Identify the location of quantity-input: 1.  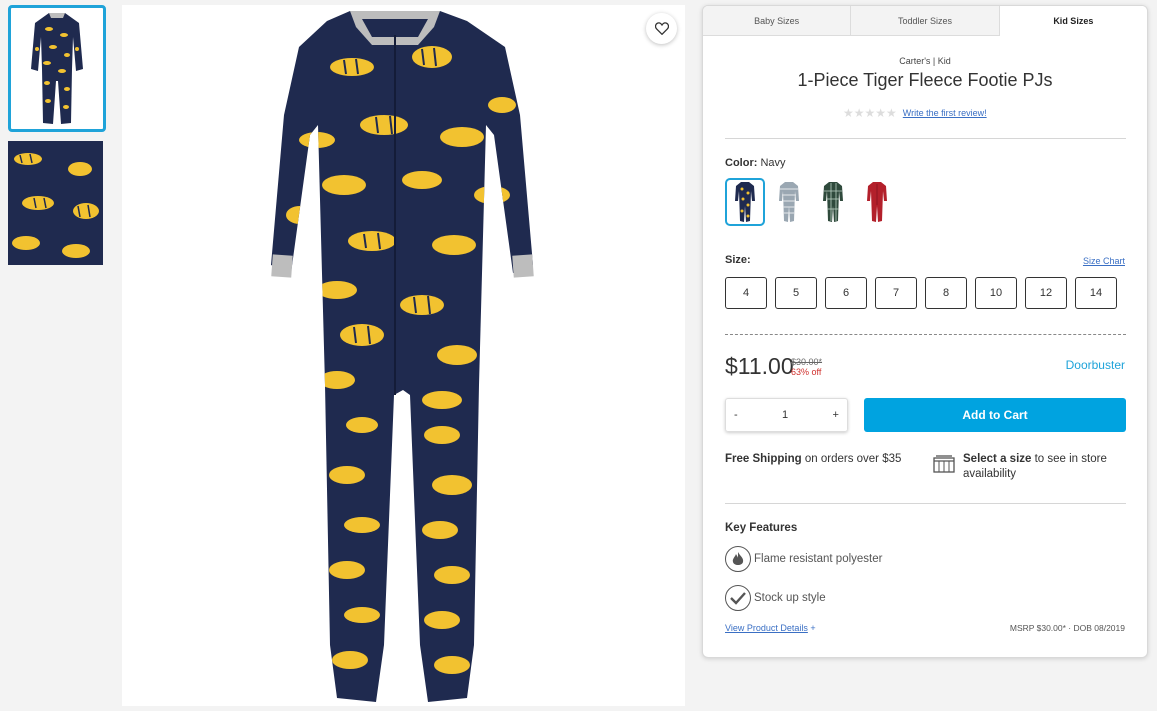
(785, 415).